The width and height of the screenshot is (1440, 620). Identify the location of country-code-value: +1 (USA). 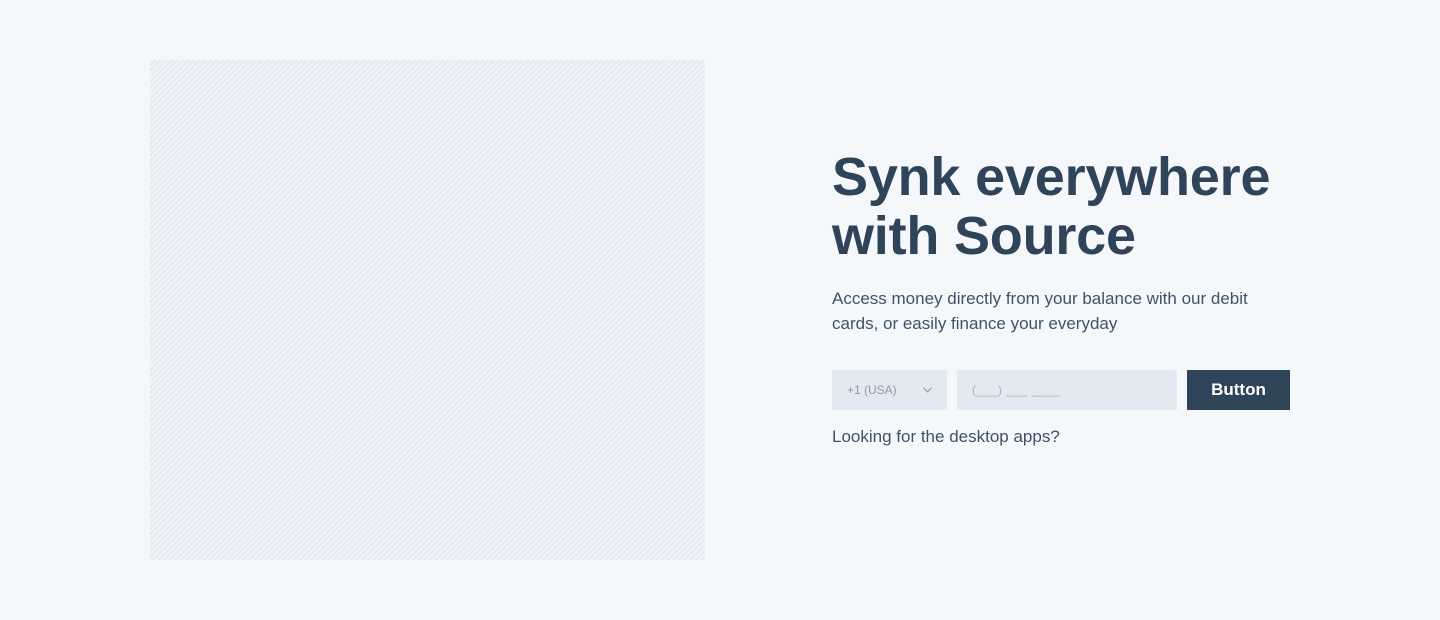
(872, 390).